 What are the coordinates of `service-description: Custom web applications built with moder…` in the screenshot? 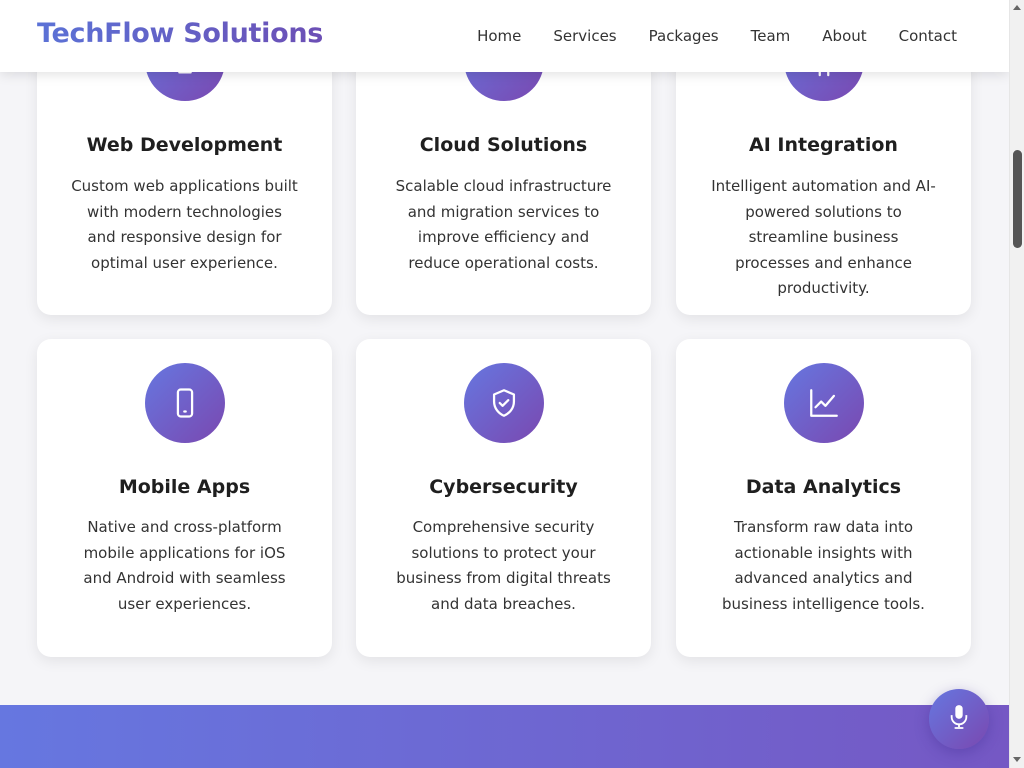 It's located at (184, 224).